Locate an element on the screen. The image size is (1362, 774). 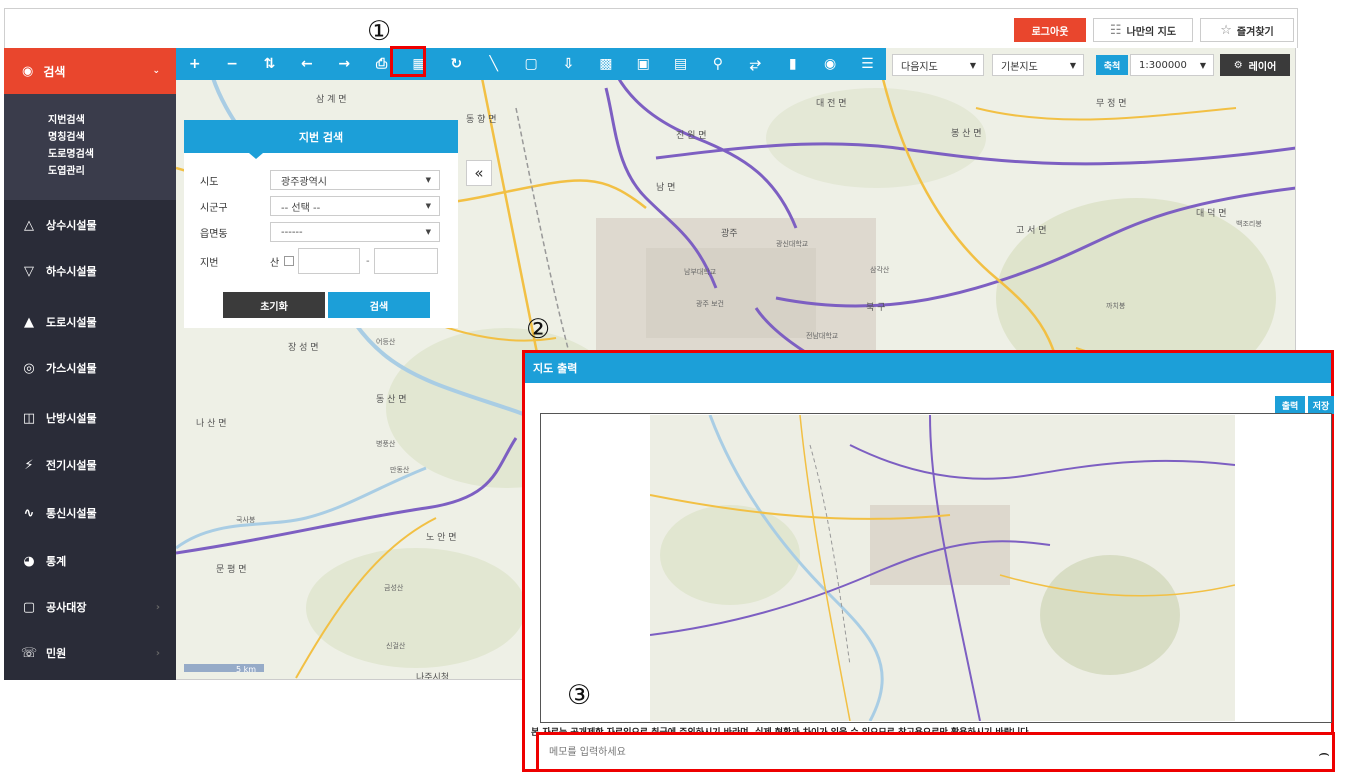
fullscreen-icon: ⥂ is located at coordinates (755, 64).